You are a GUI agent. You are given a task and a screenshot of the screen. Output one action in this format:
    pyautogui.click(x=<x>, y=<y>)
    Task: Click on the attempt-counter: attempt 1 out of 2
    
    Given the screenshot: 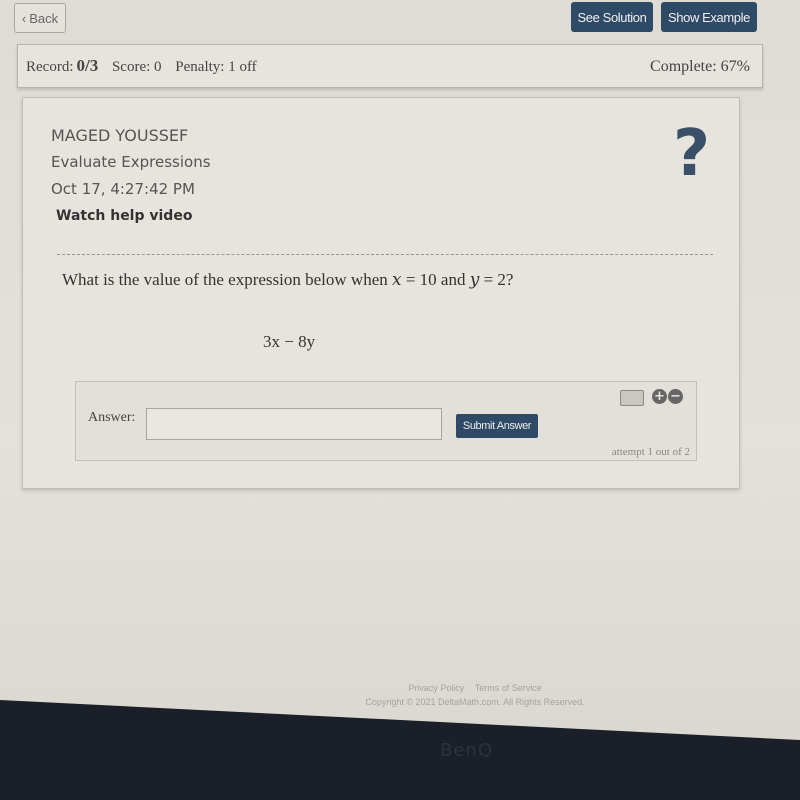 What is the action you would take?
    pyautogui.click(x=650, y=452)
    